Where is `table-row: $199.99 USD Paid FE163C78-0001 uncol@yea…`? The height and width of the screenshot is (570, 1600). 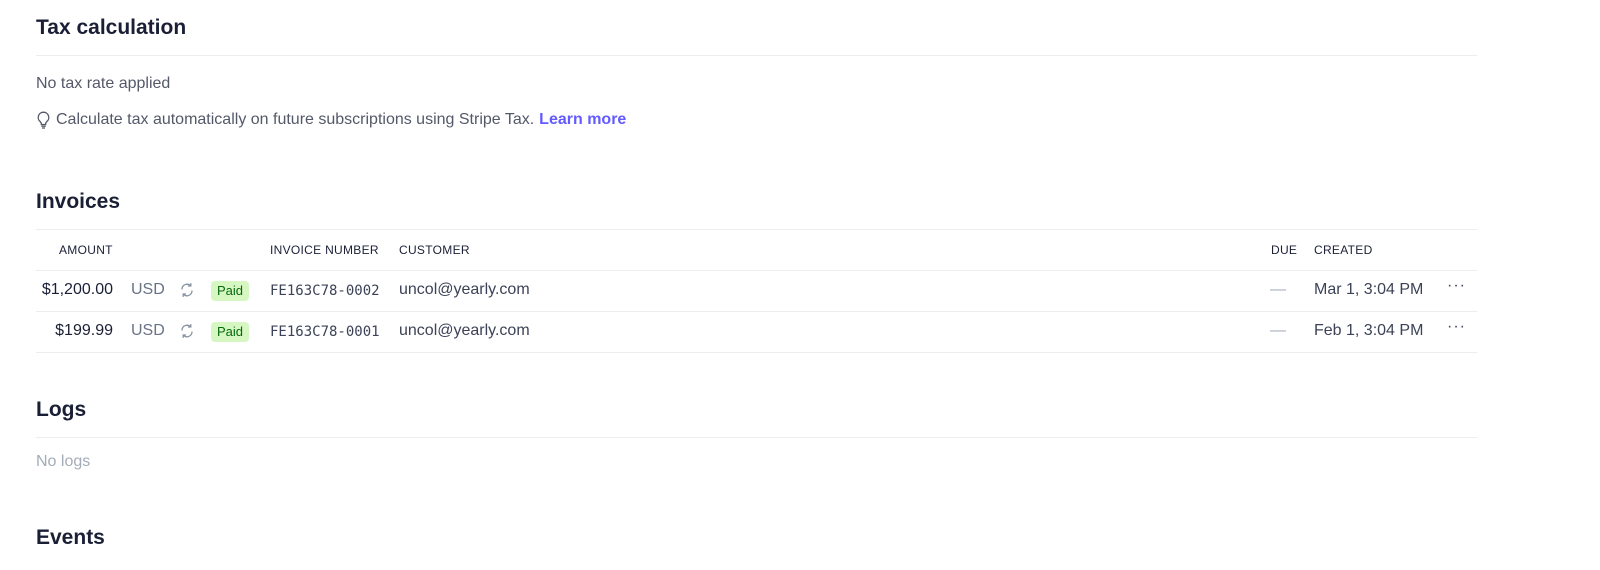 table-row: $199.99 USD Paid FE163C78-0001 uncol@yea… is located at coordinates (756, 332).